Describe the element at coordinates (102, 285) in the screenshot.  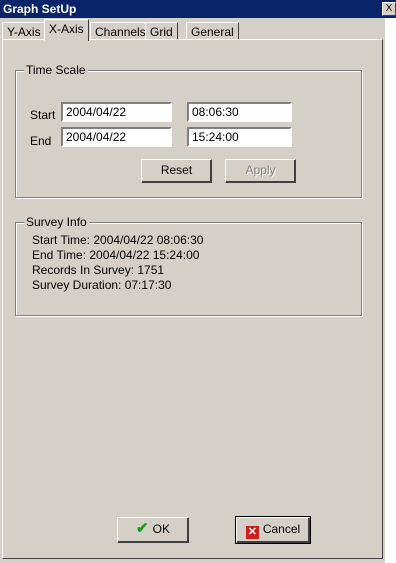
I see `survey-duration: Survey Duration: 07:17:30` at that location.